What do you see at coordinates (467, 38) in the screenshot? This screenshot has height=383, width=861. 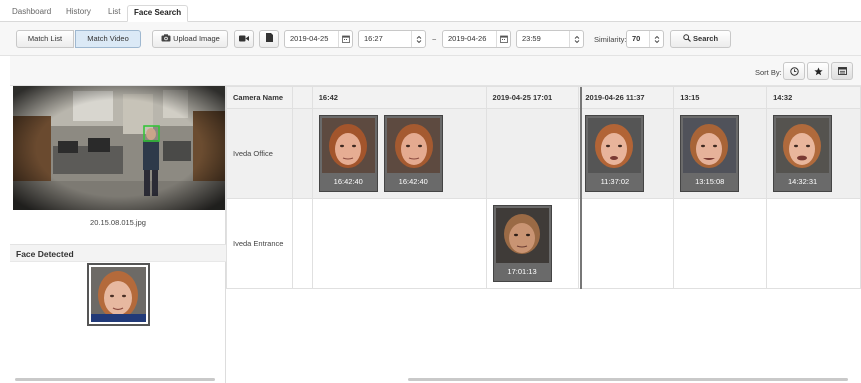 I see `end-date-value: 2019-04-26` at bounding box center [467, 38].